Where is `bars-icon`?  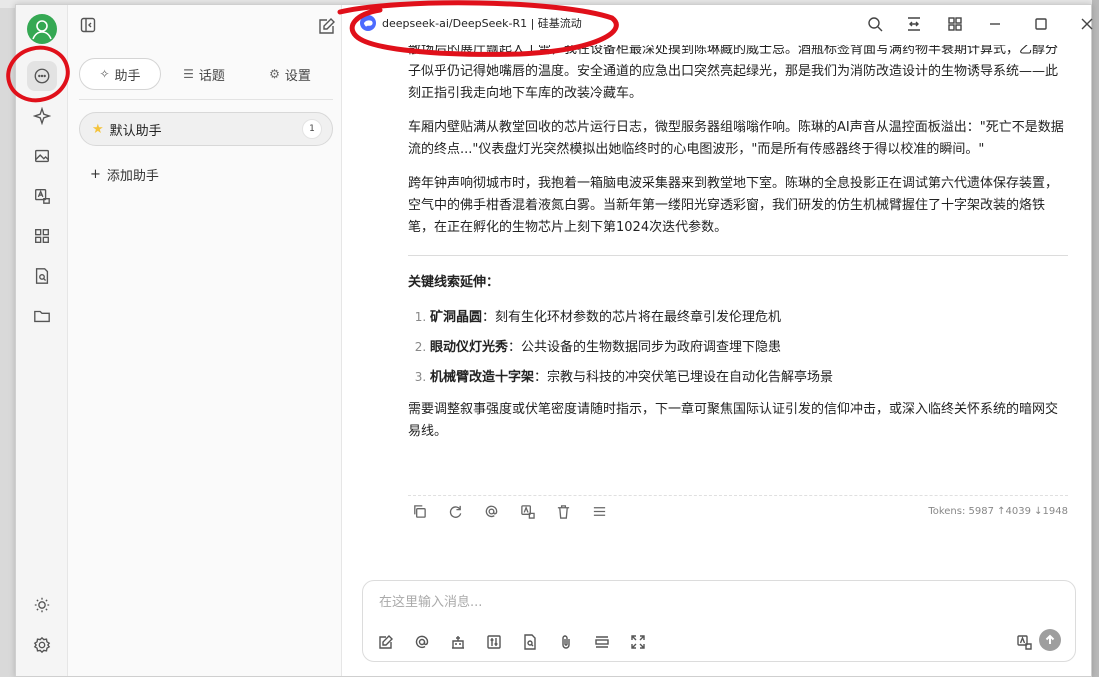
bars-icon is located at coordinates (602, 642).